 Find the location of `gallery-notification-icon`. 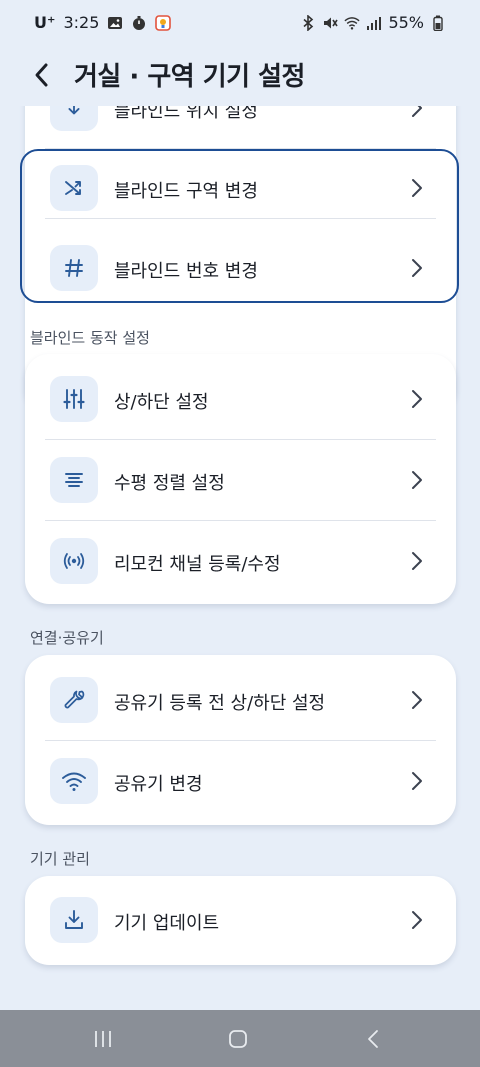

gallery-notification-icon is located at coordinates (115, 23).